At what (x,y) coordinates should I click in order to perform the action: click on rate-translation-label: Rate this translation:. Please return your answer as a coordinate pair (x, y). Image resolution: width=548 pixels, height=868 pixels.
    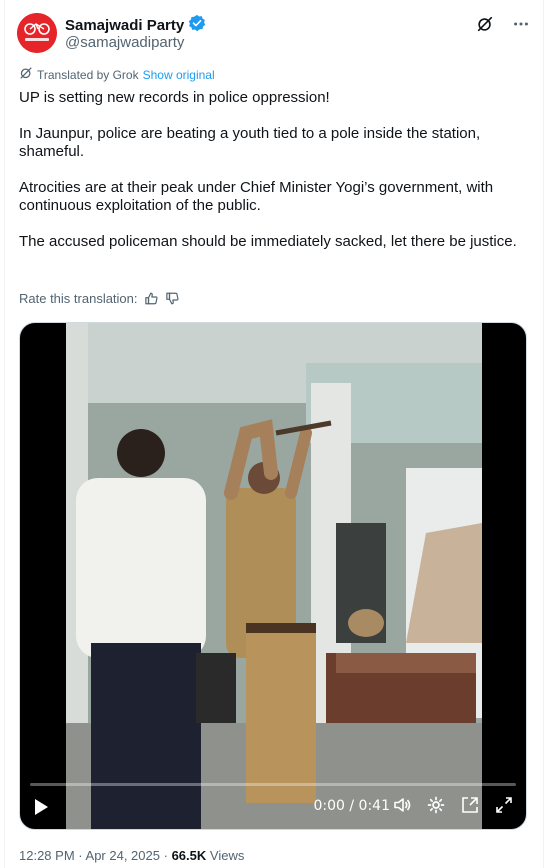
    Looking at the image, I should click on (78, 298).